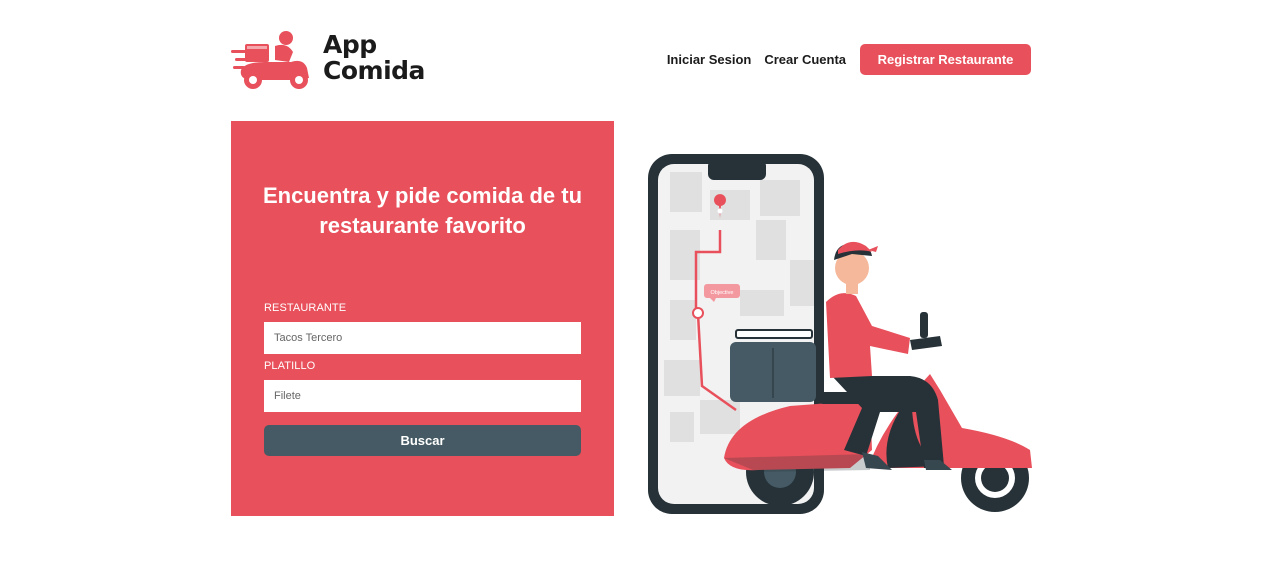 The height and width of the screenshot is (577, 1262). Describe the element at coordinates (805, 59) in the screenshot. I see `signup-link: Crear Cuenta` at that location.